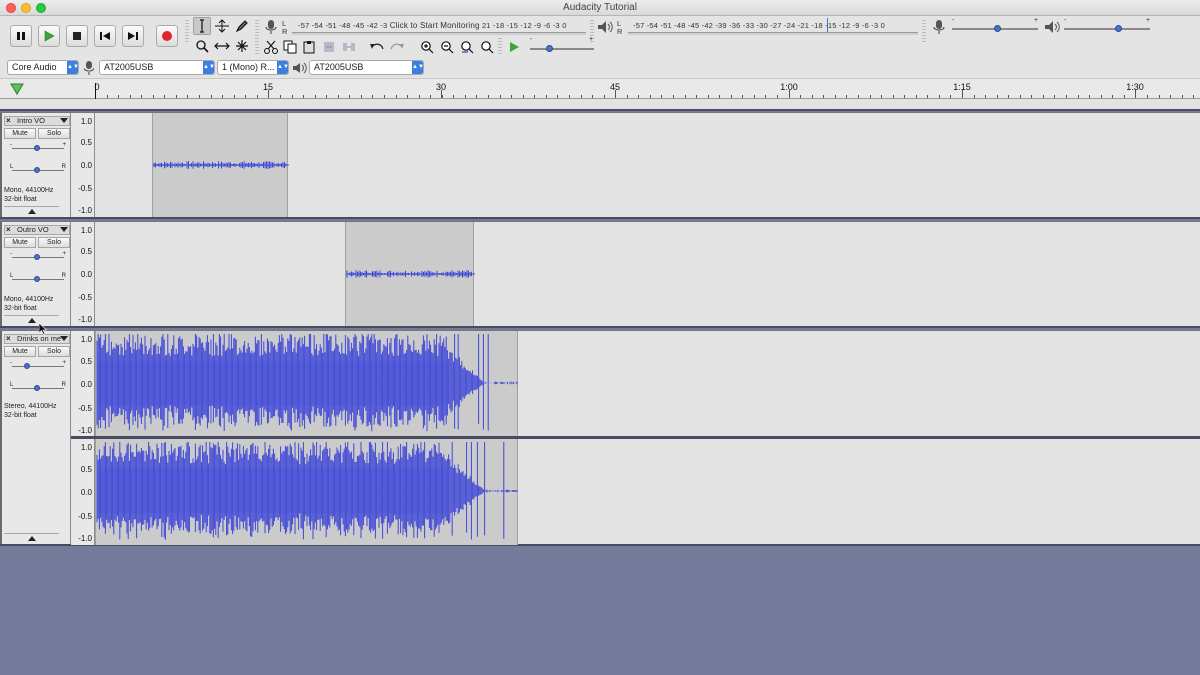  I want to click on amplitude-scale-right: 1.0 0.5 0.0 -0.5 -1.0, so click(83, 492).